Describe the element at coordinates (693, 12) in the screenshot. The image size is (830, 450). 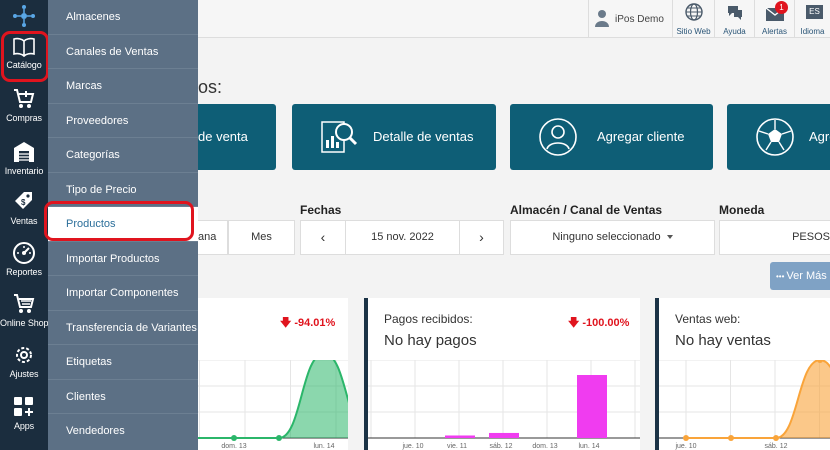
I see `globe-icon` at that location.